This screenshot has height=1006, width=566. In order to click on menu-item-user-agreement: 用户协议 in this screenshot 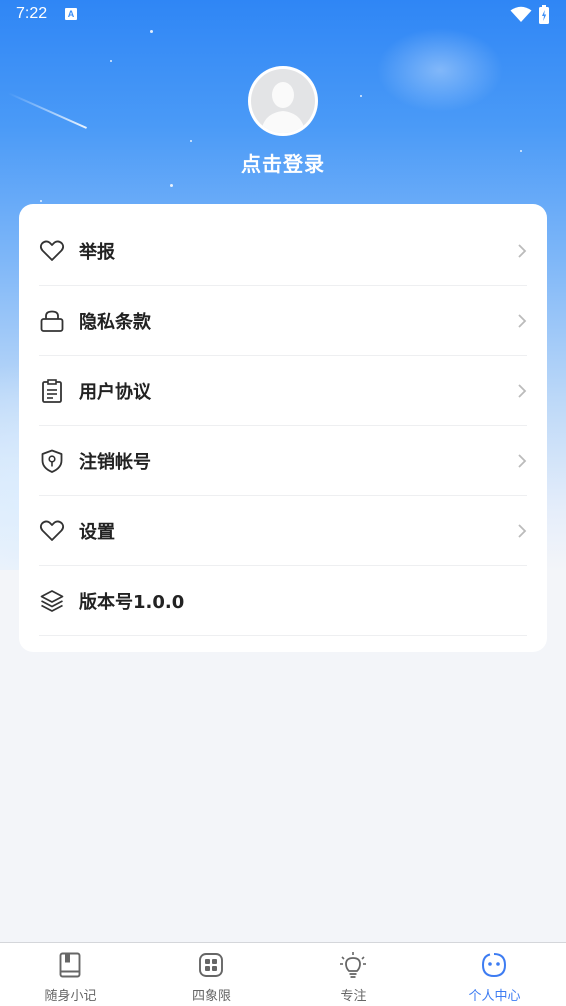, I will do `click(283, 391)`.